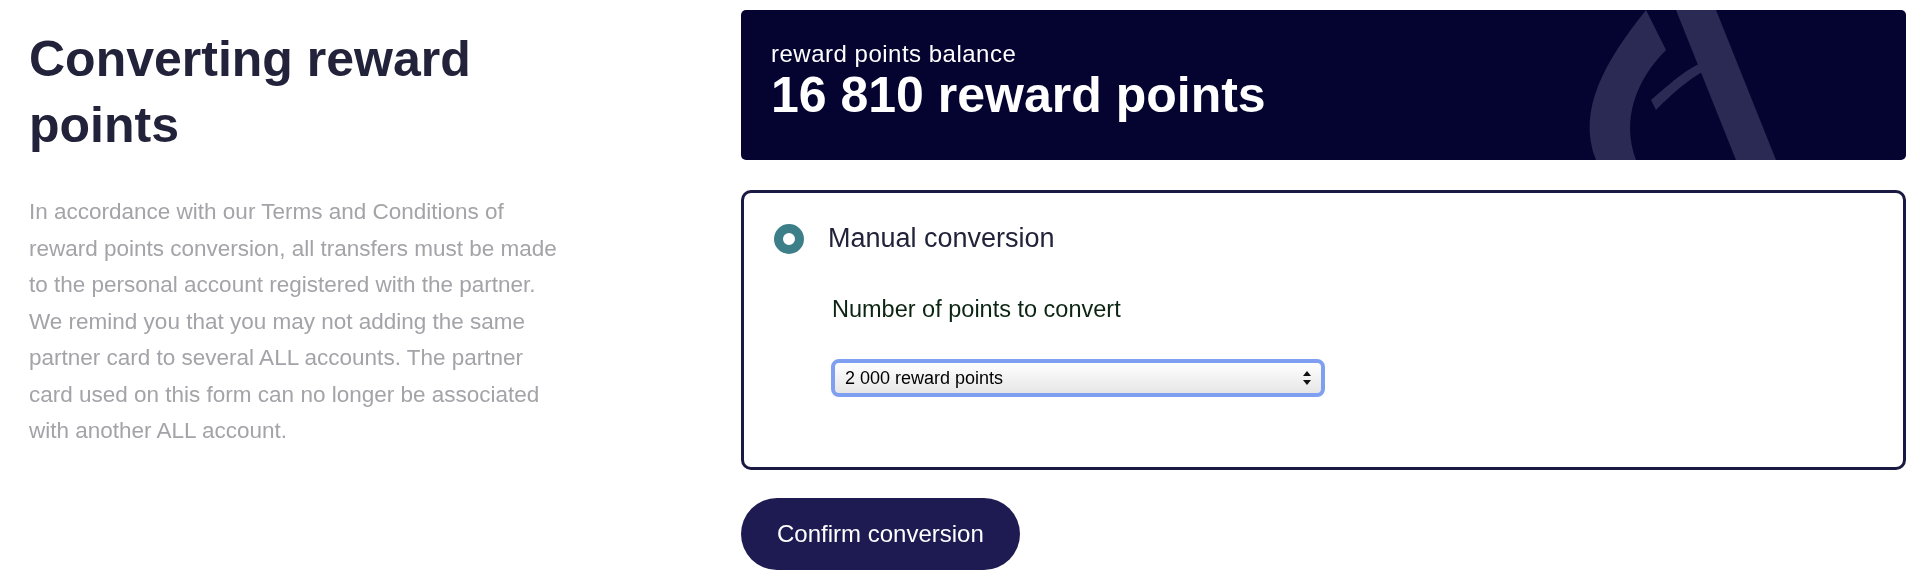  Describe the element at coordinates (250, 92) in the screenshot. I see `page-title: Converting reward points` at that location.